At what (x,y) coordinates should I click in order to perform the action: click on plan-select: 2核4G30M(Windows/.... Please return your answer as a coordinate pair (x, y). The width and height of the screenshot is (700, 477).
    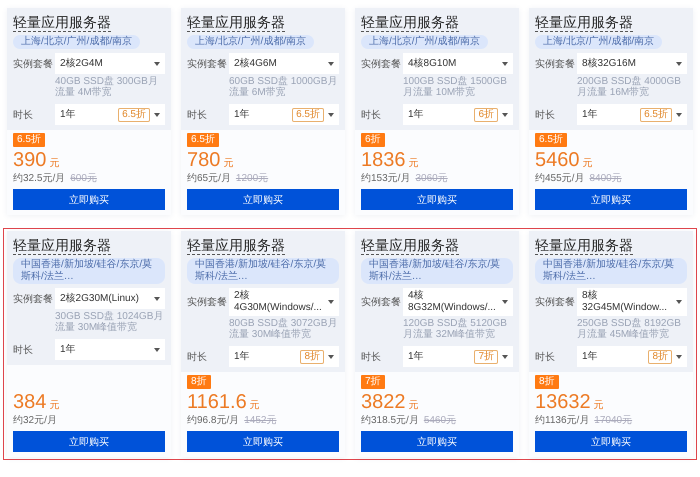
    Looking at the image, I should click on (284, 302).